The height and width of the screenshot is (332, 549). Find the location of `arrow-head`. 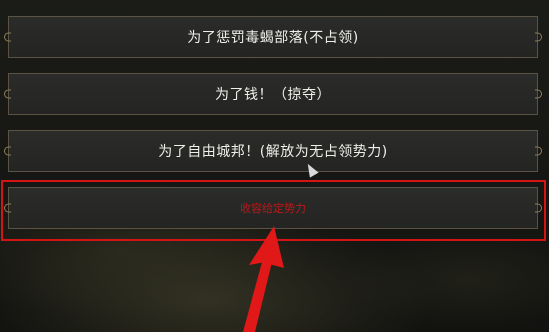

arrow-head is located at coordinates (266, 247).